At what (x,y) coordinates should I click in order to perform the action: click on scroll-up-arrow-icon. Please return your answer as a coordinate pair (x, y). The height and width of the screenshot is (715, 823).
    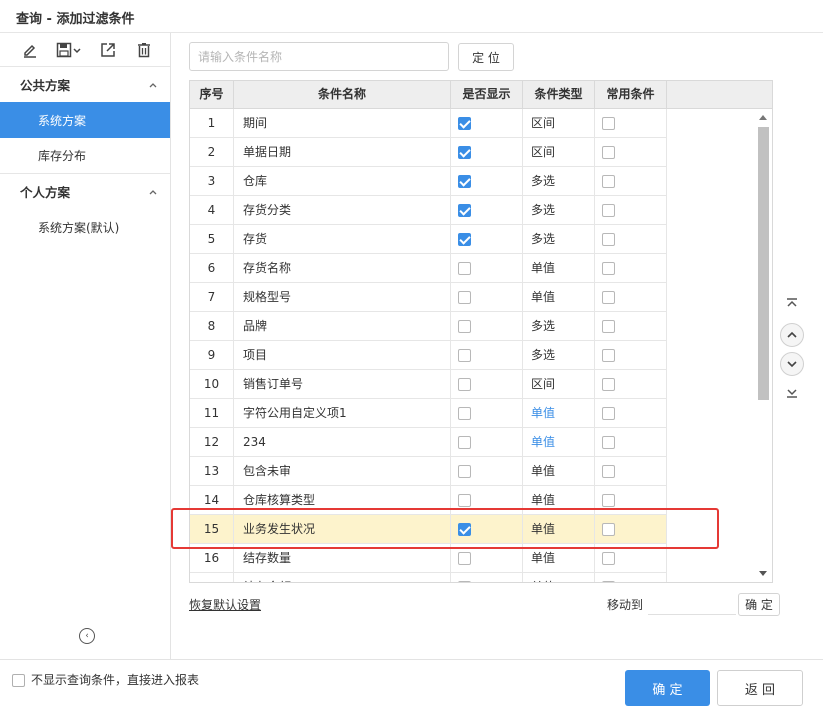
    Looking at the image, I should click on (763, 117).